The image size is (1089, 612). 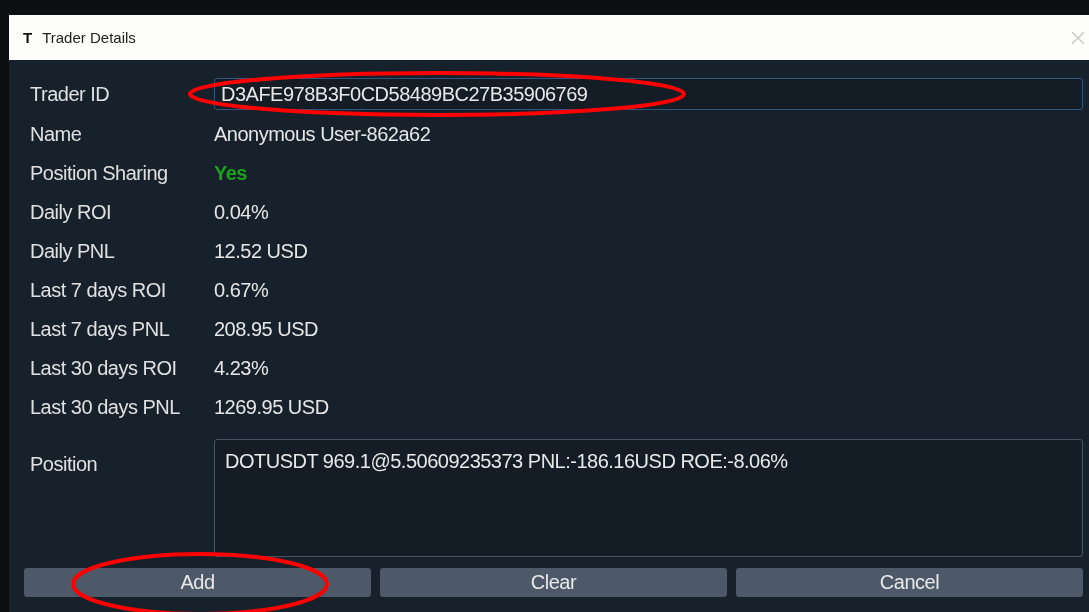 I want to click on field-value: 208.95 USD, so click(x=266, y=329).